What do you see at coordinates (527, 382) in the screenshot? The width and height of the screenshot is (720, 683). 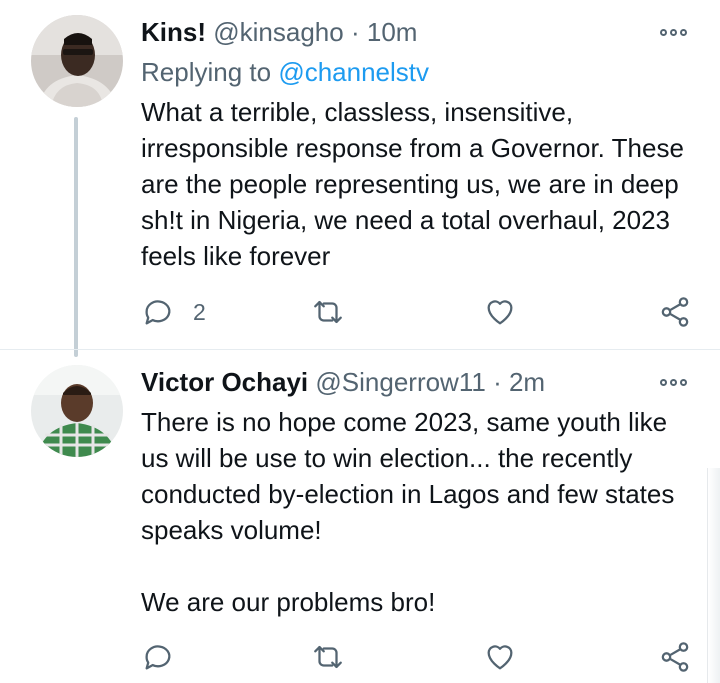 I see `timestamp: 2m` at bounding box center [527, 382].